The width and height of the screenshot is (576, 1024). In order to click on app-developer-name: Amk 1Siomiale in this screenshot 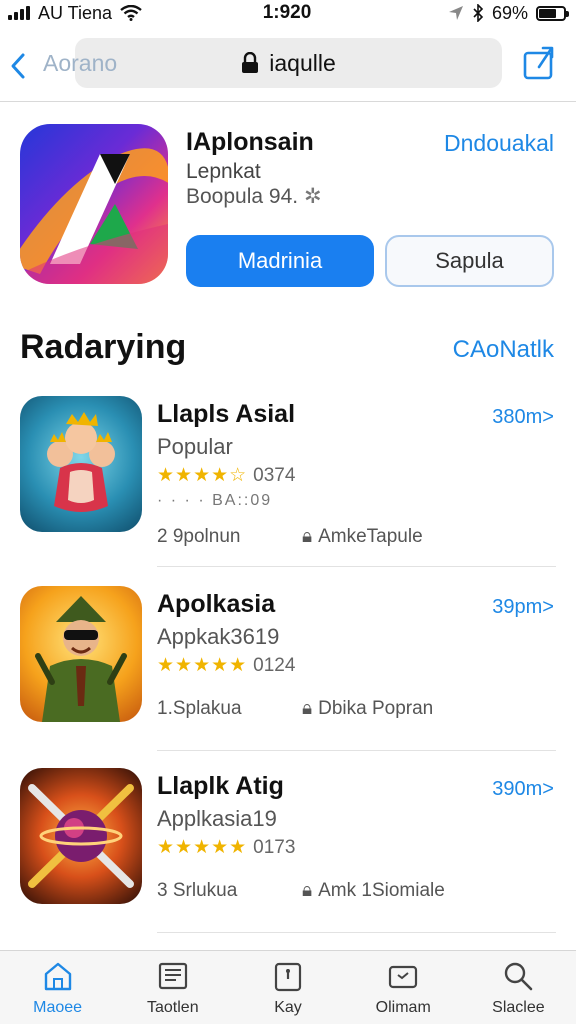, I will do `click(381, 890)`.